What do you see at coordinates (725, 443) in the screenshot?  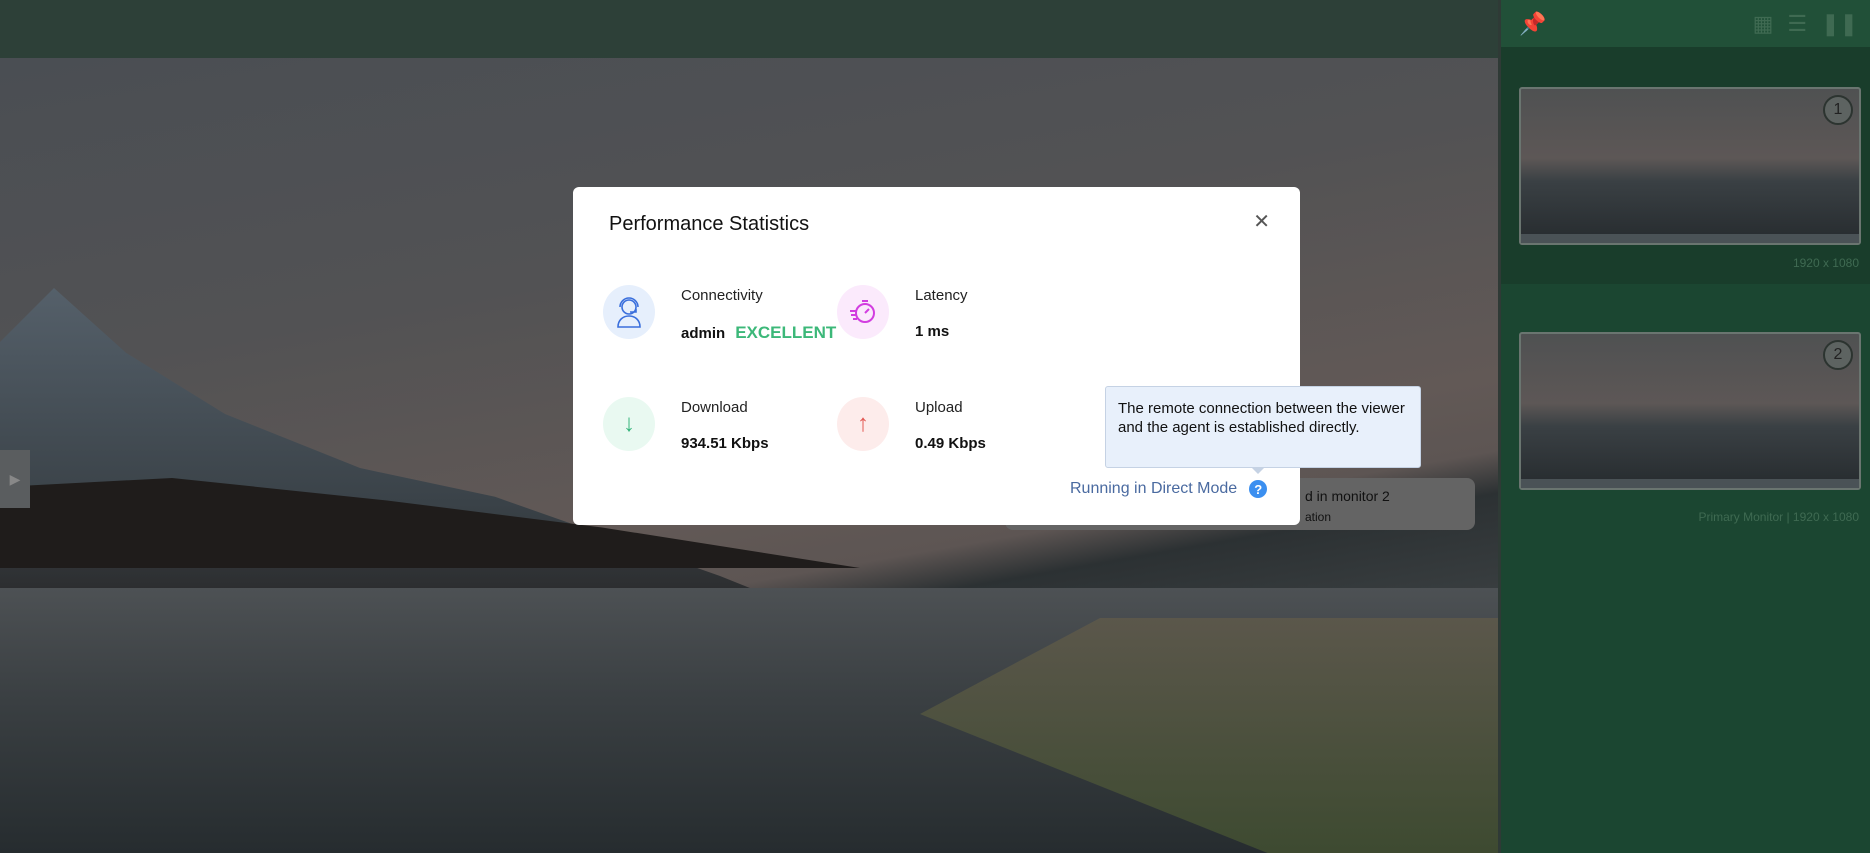 I see `download-value: 934.51 Kbps` at bounding box center [725, 443].